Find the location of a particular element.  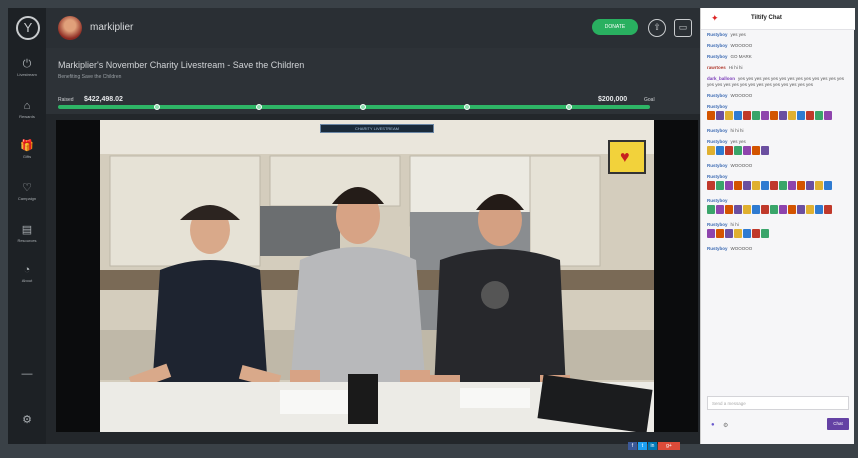

nav-item-label: Rewards is located at coordinates (27, 116).